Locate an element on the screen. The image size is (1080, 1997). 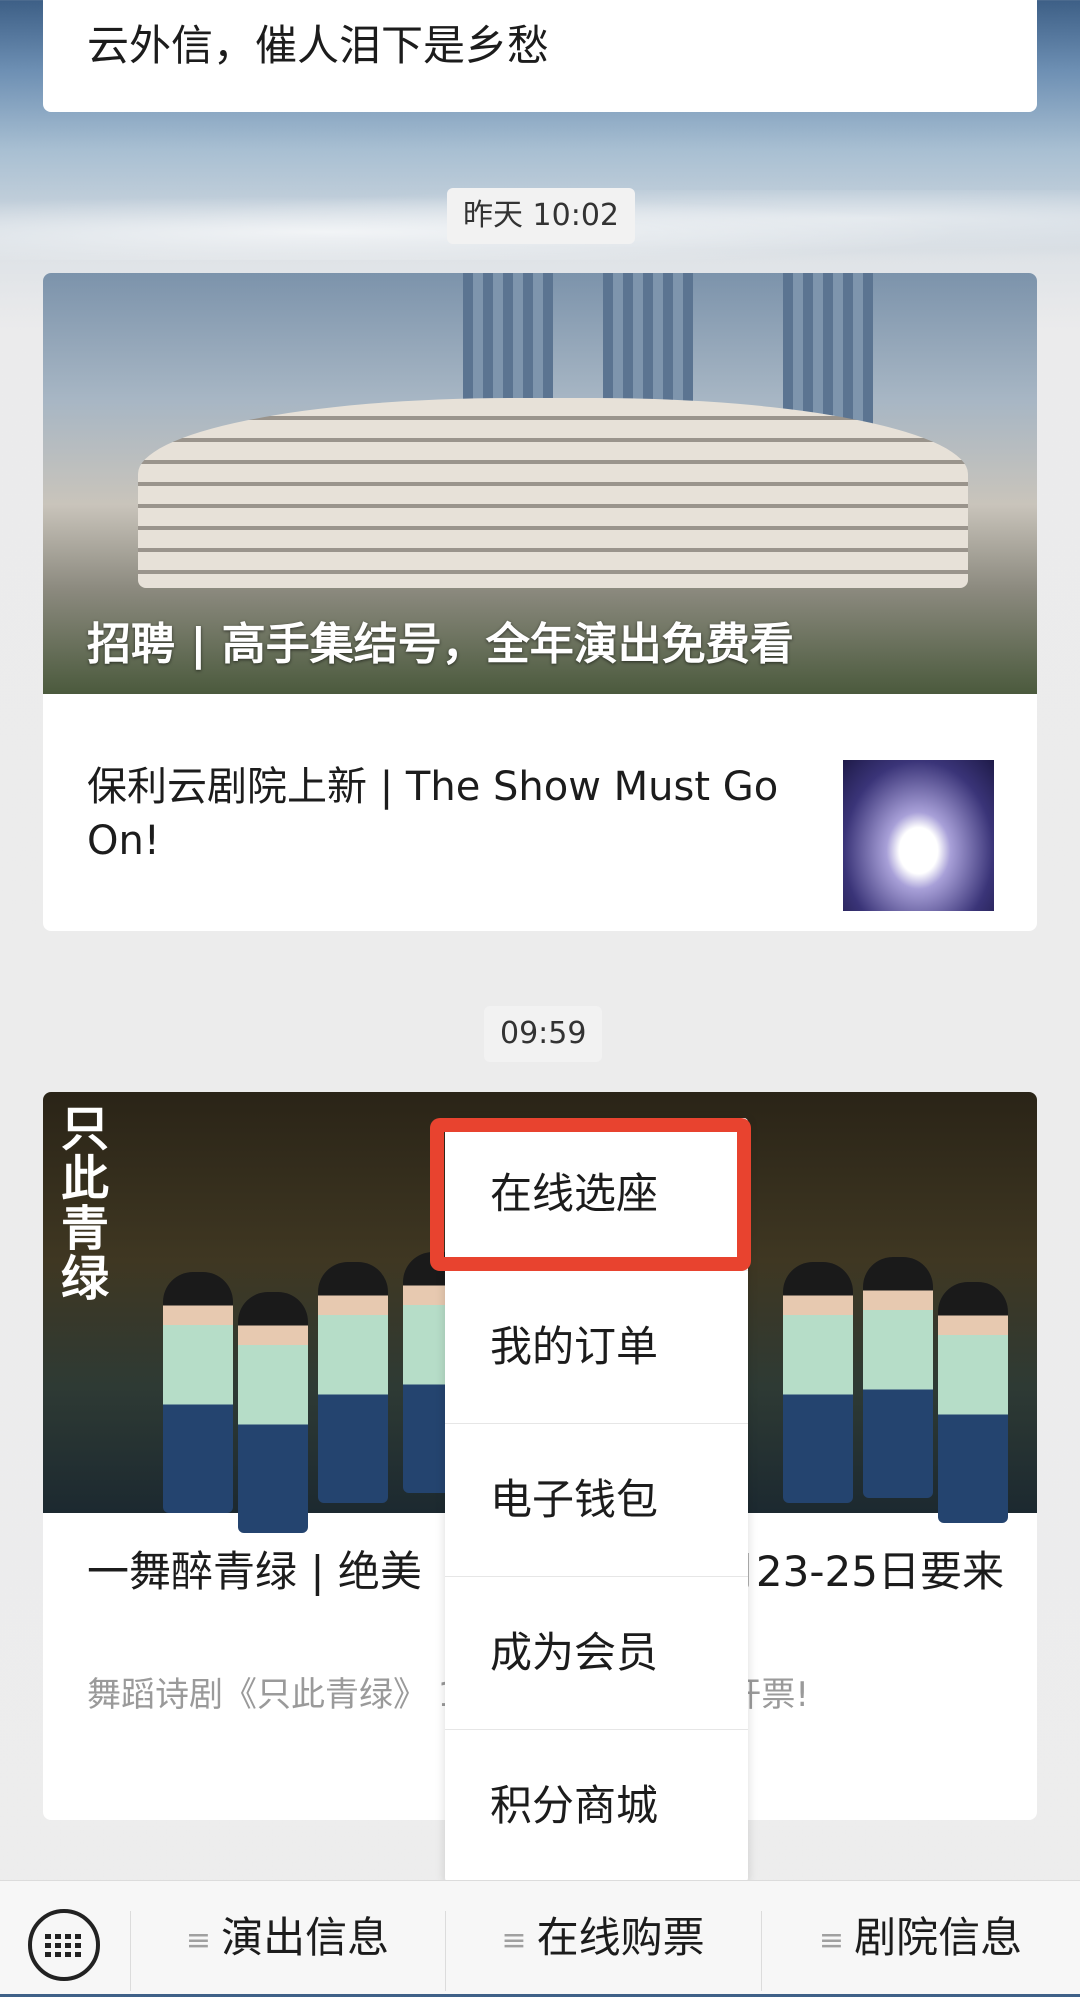
menu-item-my-orders: 我的订单 is located at coordinates (596, 1347).